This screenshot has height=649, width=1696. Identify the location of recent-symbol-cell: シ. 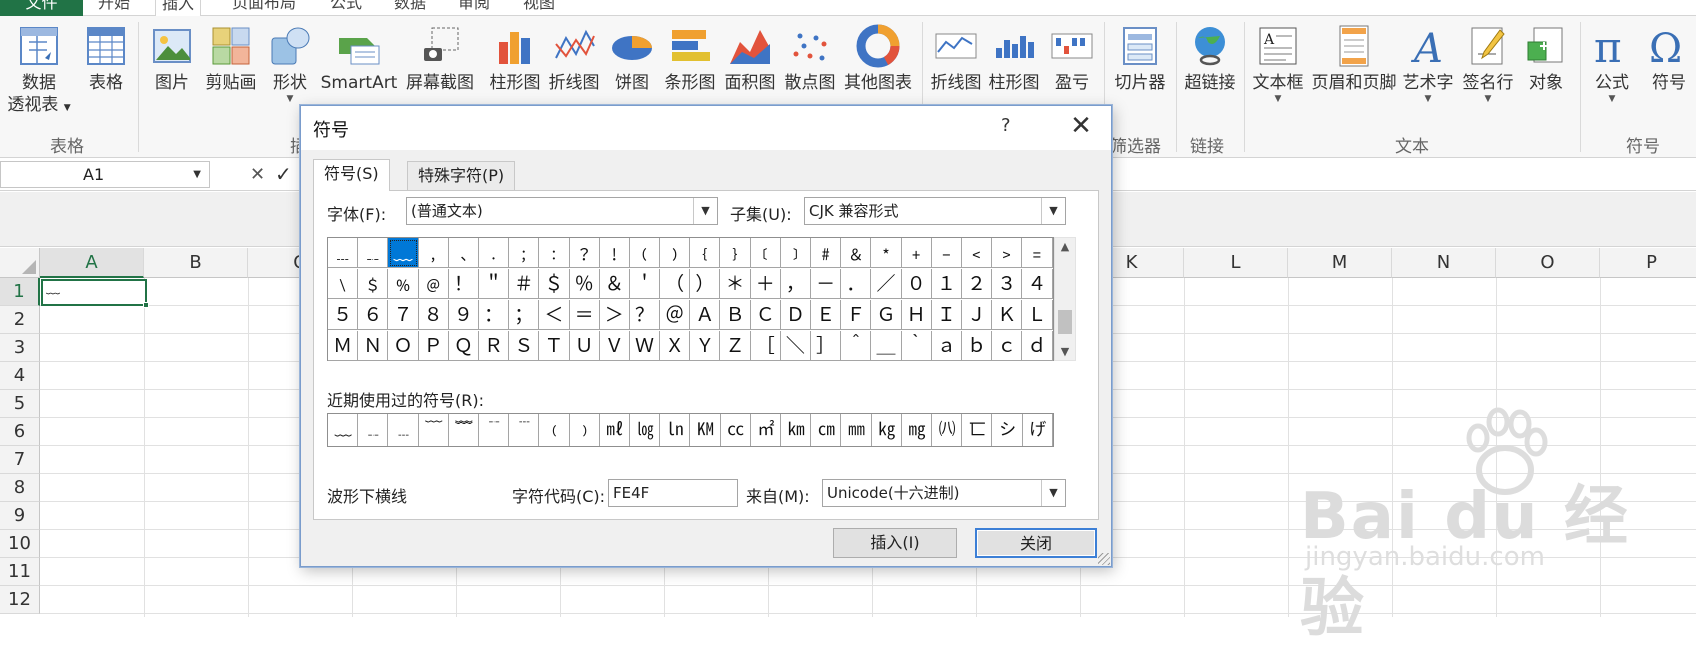
(1007, 430).